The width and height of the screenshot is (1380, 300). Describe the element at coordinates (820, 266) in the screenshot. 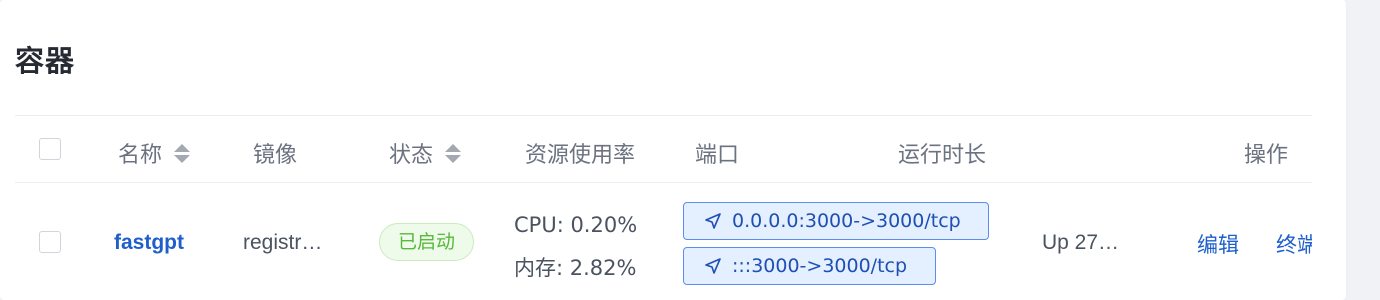

I see `port-tag-label: :::3000->3000/tcp` at that location.